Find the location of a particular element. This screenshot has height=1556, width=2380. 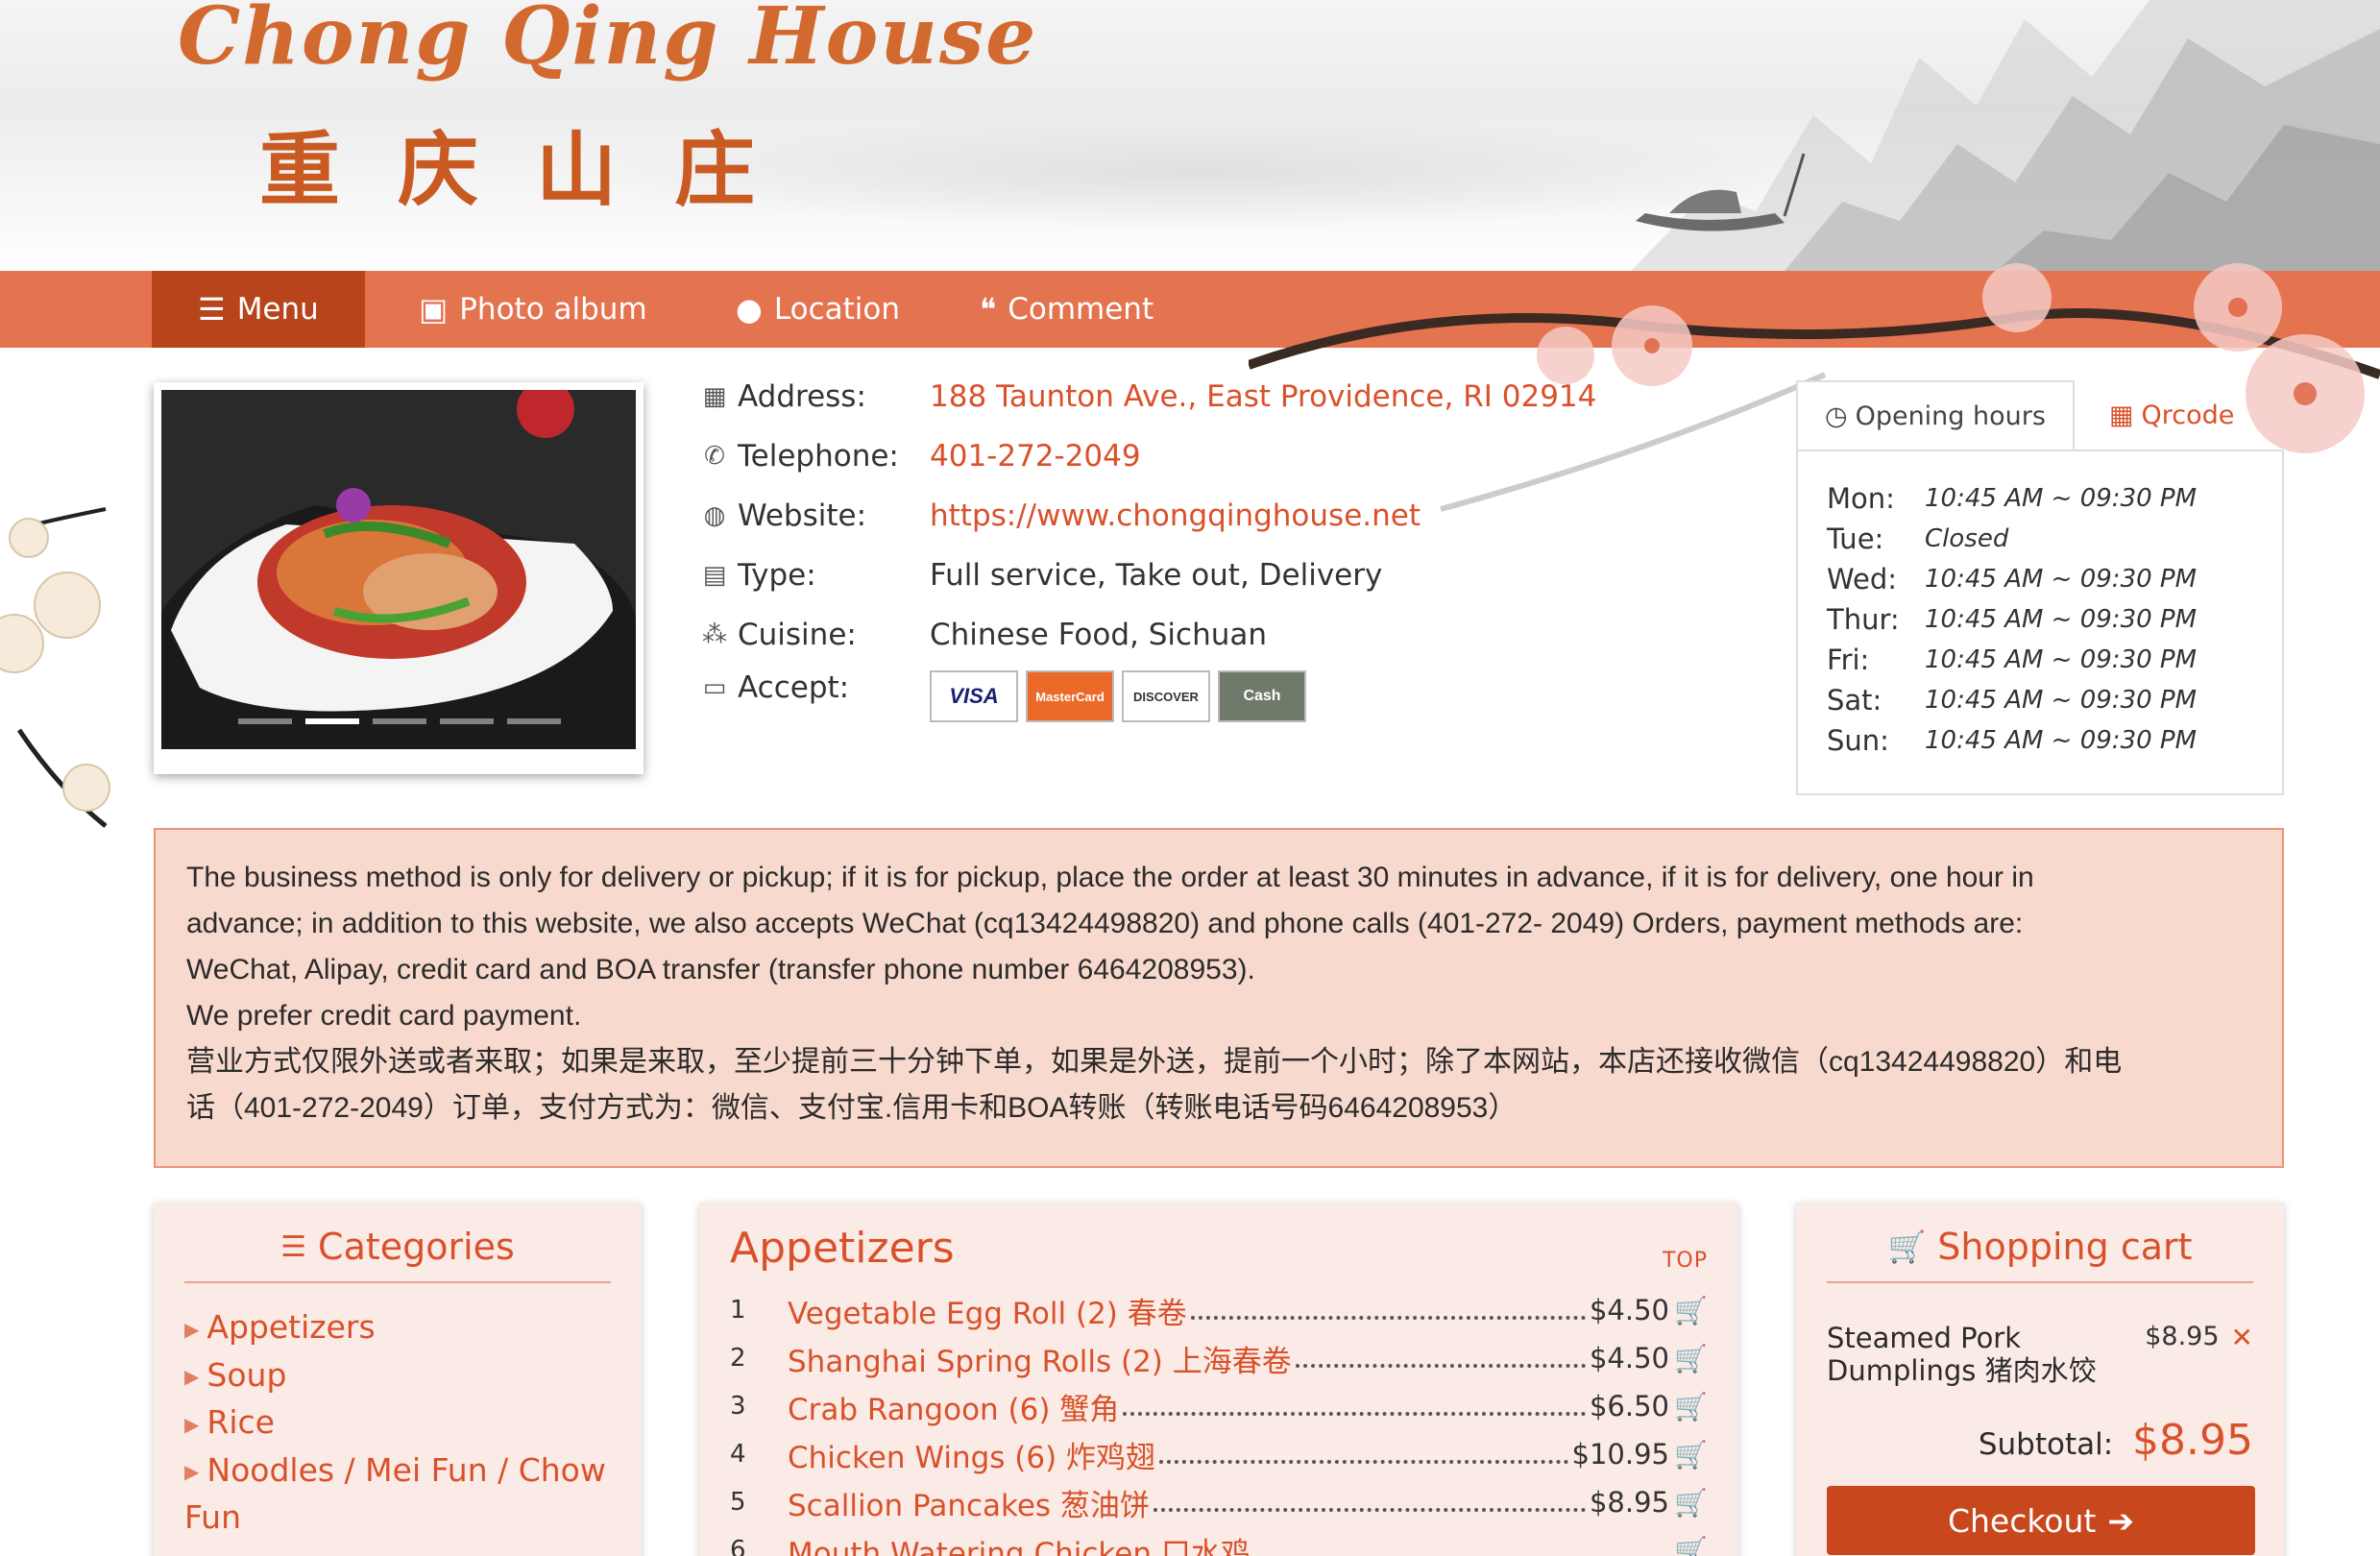

telephone-link: 401-272-2049 is located at coordinates (1036, 456).